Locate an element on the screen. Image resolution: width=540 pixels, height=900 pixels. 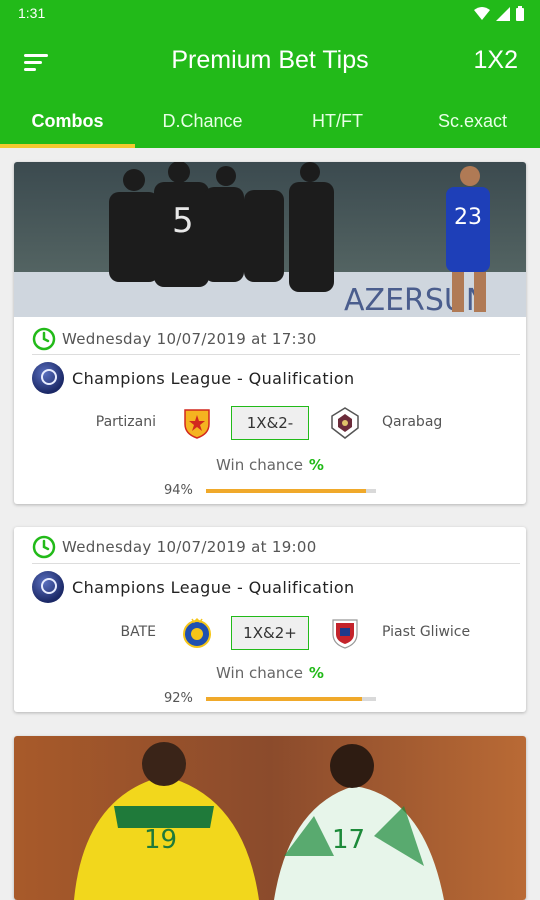
match-row: Partizani 1X&2- Qarabag is located at coordinates (270, 424).